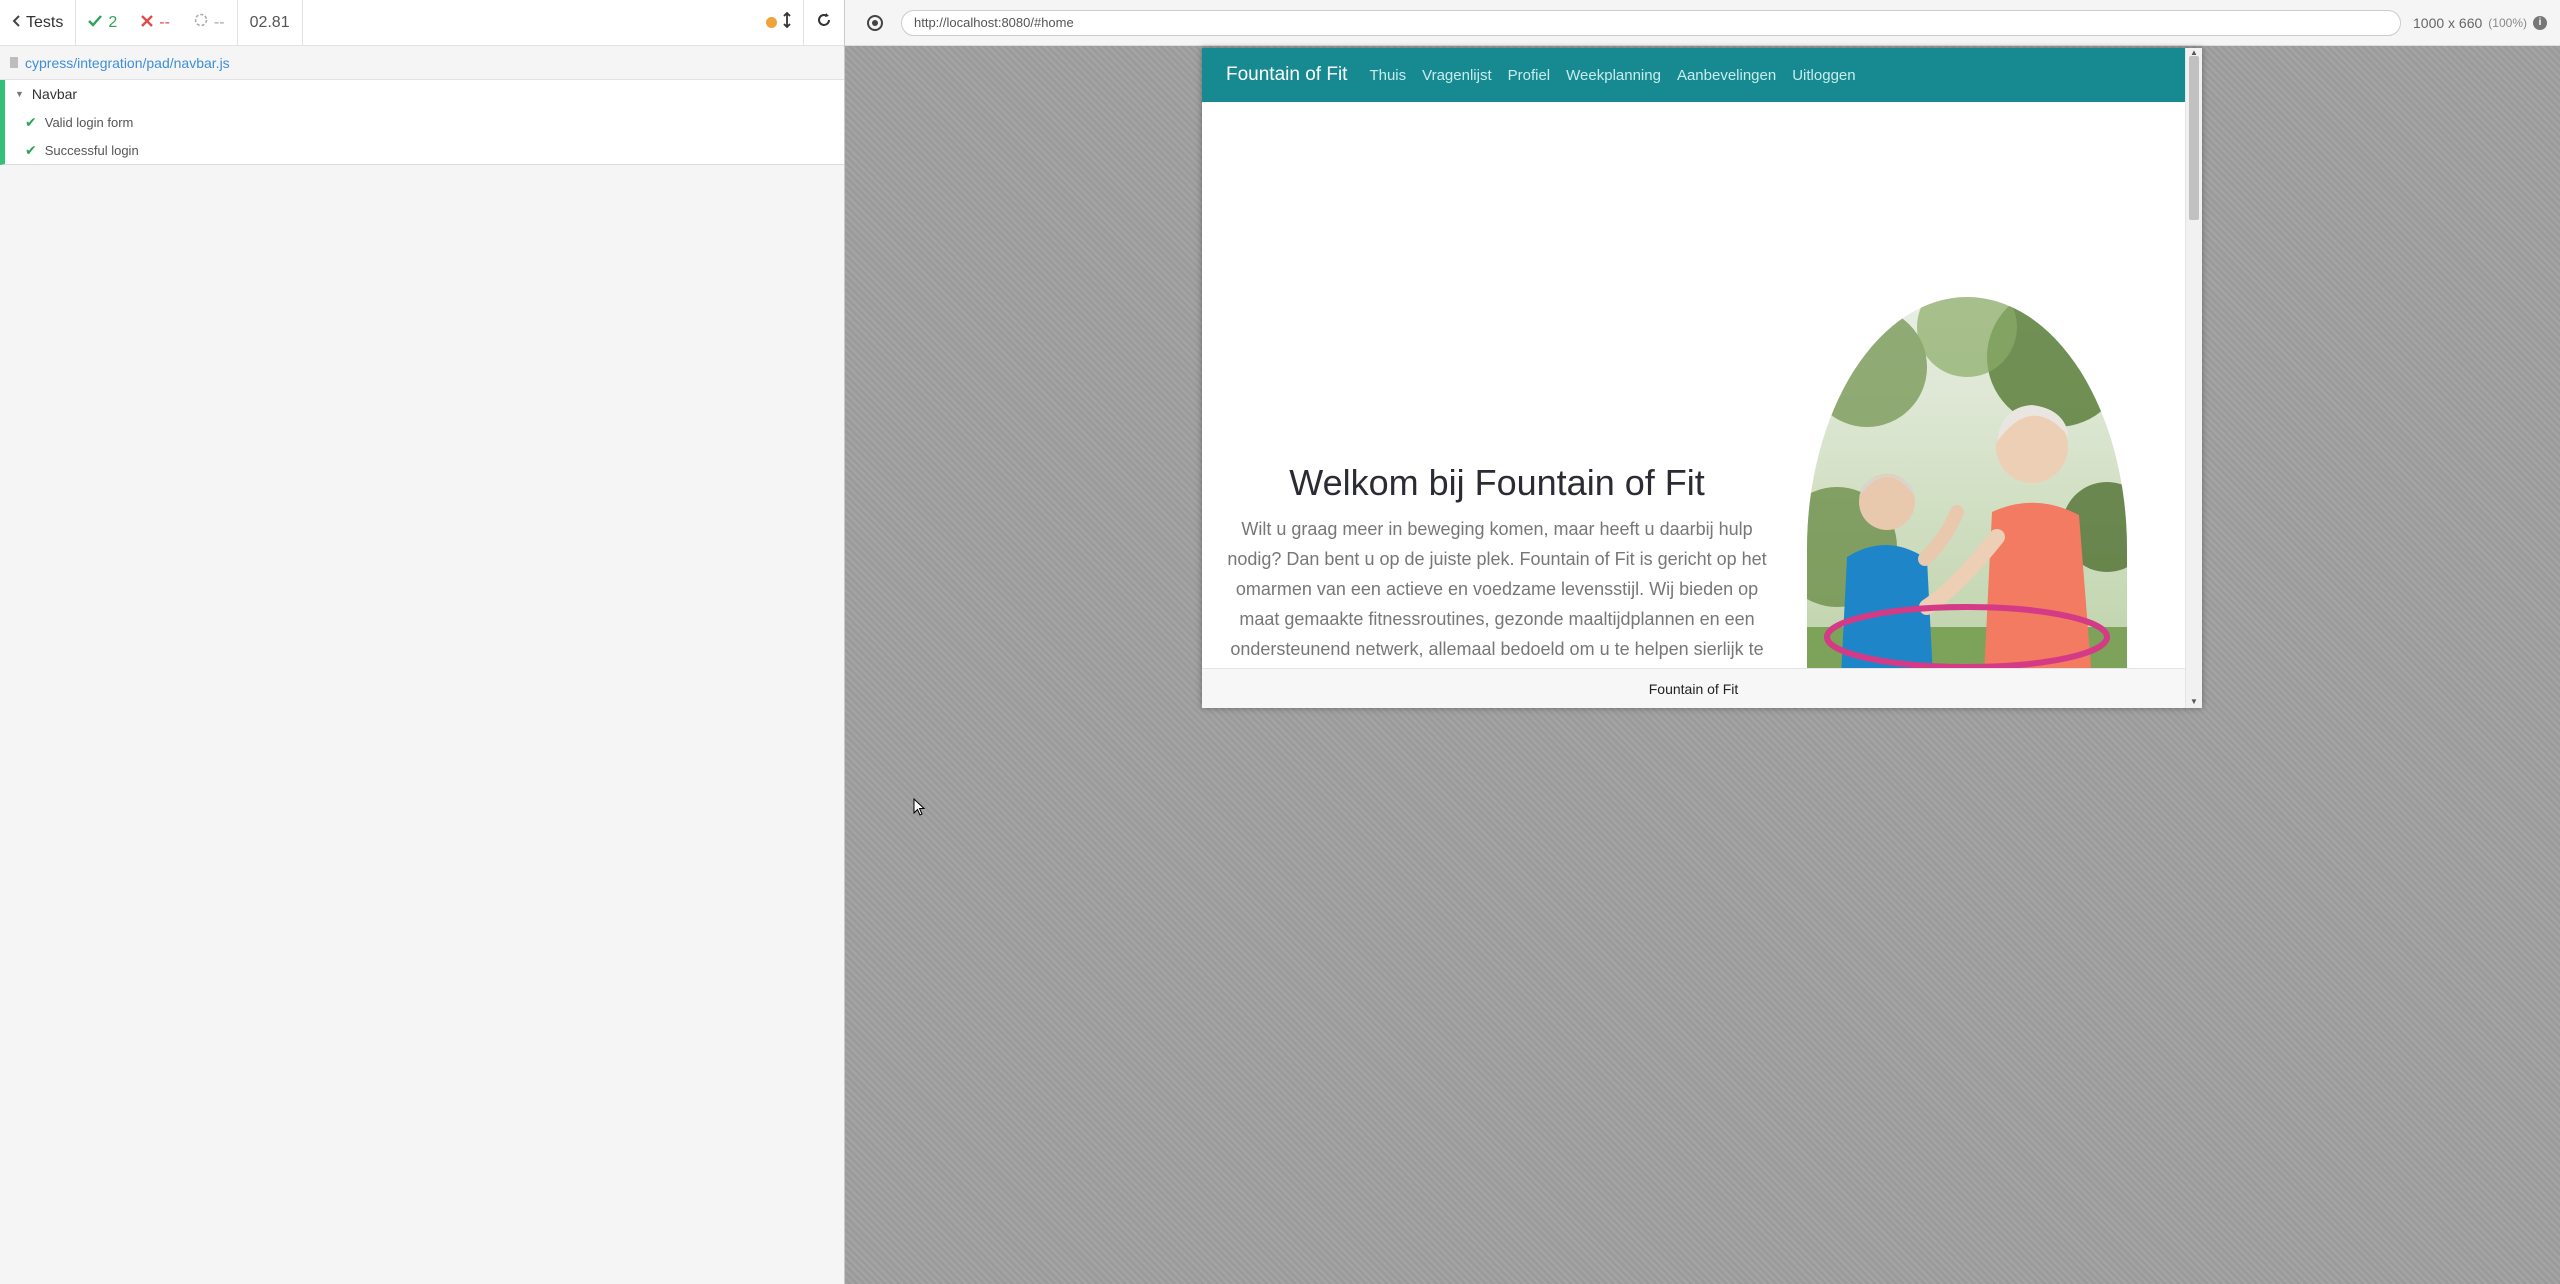 Image resolution: width=2560 pixels, height=1284 pixels. Describe the element at coordinates (1497, 482) in the screenshot. I see `hero-title: Welkom bij Fountain of Fit` at that location.